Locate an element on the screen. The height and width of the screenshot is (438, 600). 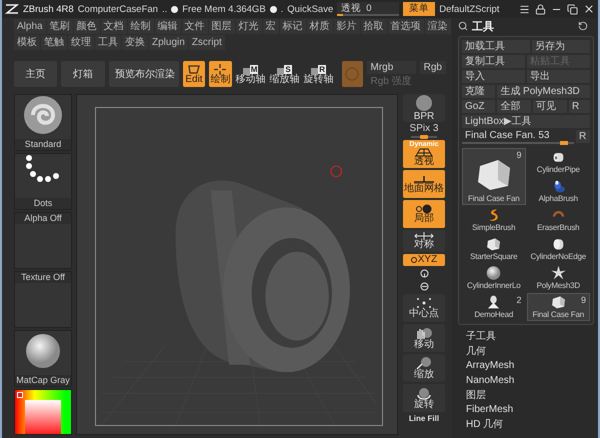
shelf-button: 缩放 is located at coordinates (424, 368).